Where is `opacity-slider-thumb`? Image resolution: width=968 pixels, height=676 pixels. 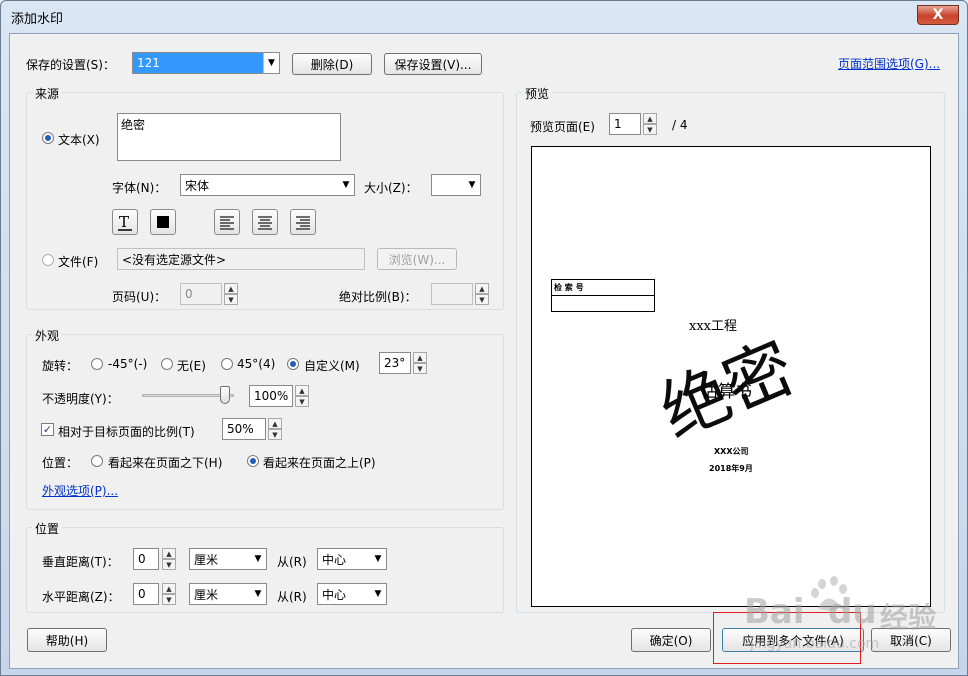 opacity-slider-thumb is located at coordinates (225, 395).